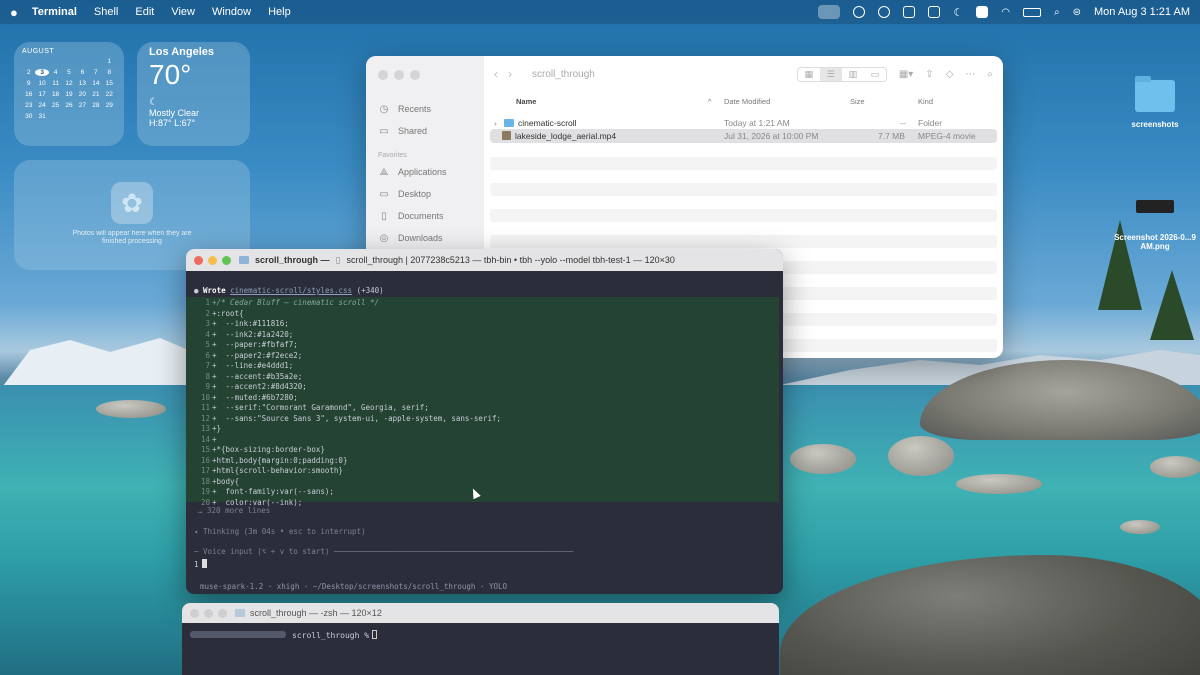 Image resolution: width=1200 pixels, height=675 pixels. I want to click on line-number: 11, so click(205, 407).